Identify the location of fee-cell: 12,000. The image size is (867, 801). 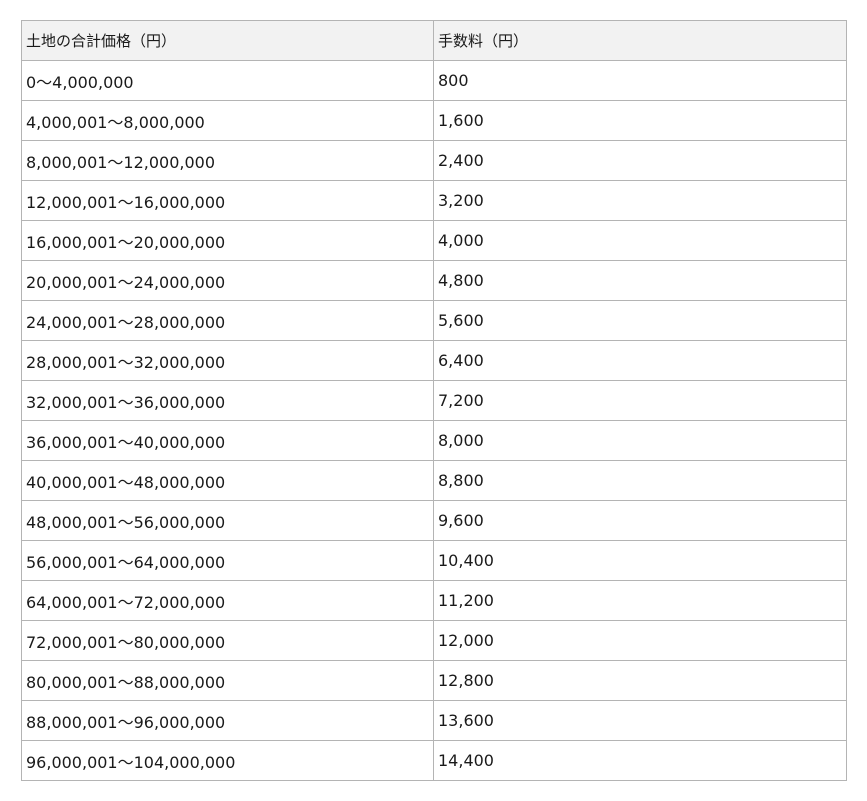
(640, 640).